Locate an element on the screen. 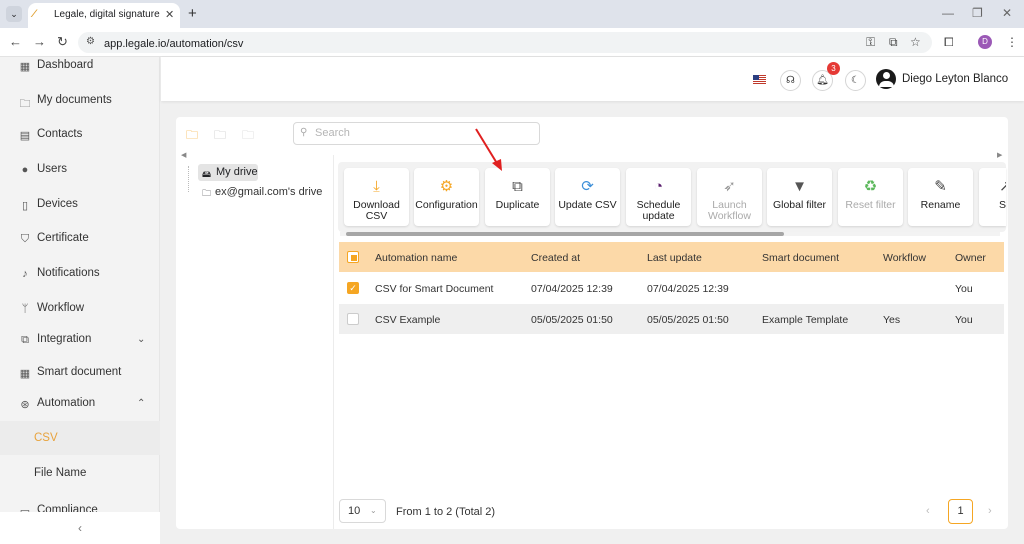  configuration-button: ⚙ Configuration is located at coordinates (446, 197).